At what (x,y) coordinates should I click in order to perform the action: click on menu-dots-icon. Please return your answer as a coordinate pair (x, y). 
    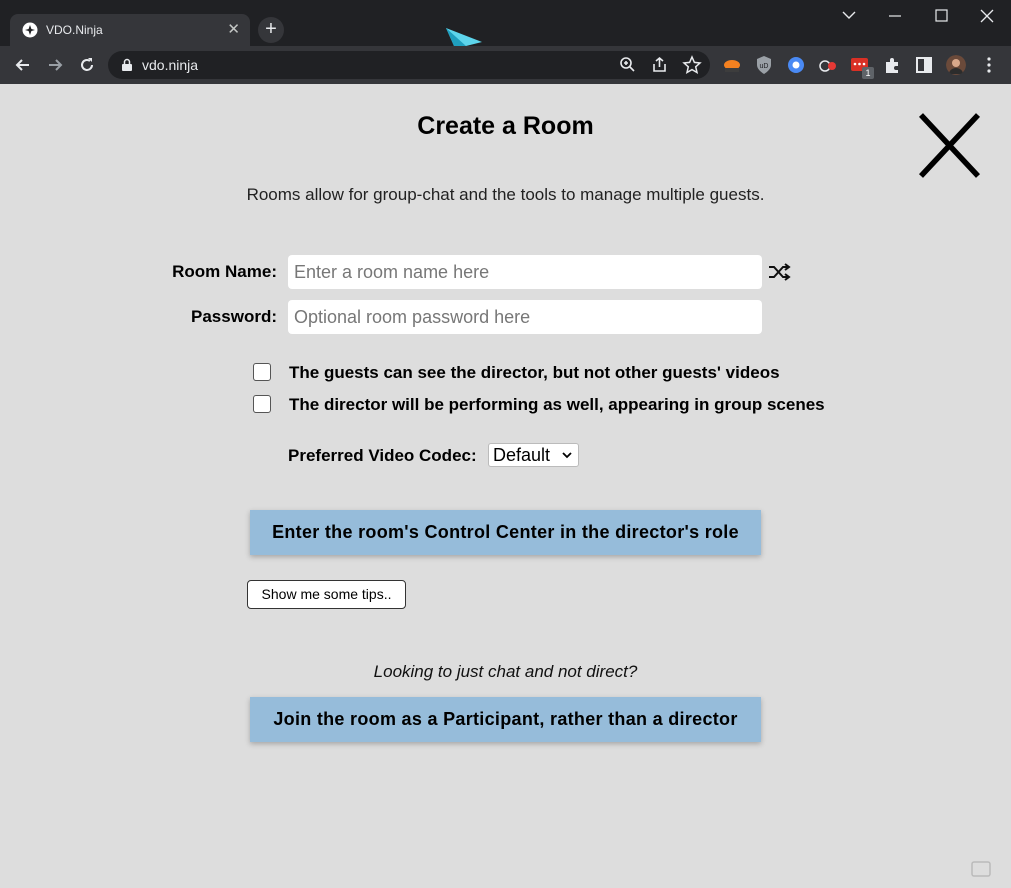
    Looking at the image, I should click on (989, 65).